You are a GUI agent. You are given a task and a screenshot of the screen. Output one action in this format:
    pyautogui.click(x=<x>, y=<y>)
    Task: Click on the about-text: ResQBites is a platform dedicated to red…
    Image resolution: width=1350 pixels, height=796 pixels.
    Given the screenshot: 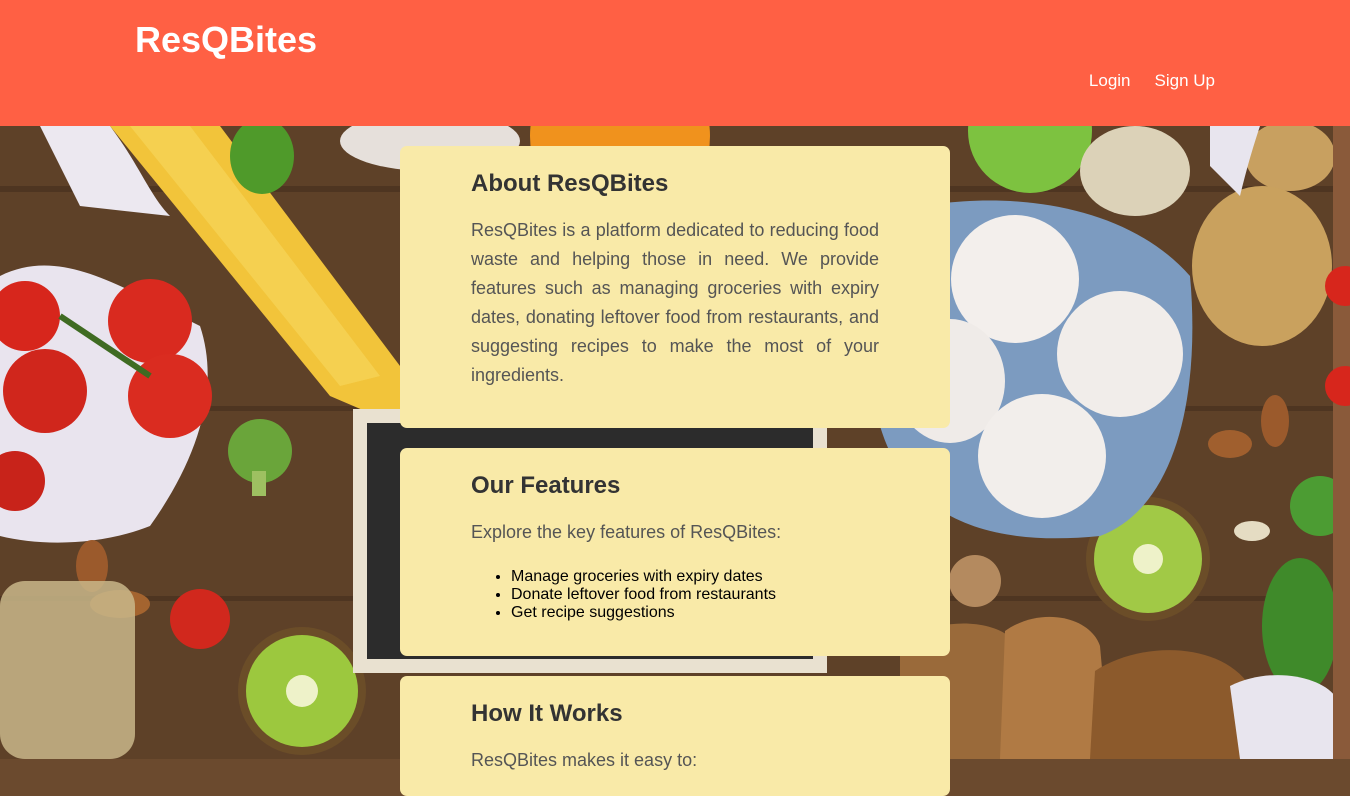 What is the action you would take?
    pyautogui.click(x=675, y=302)
    